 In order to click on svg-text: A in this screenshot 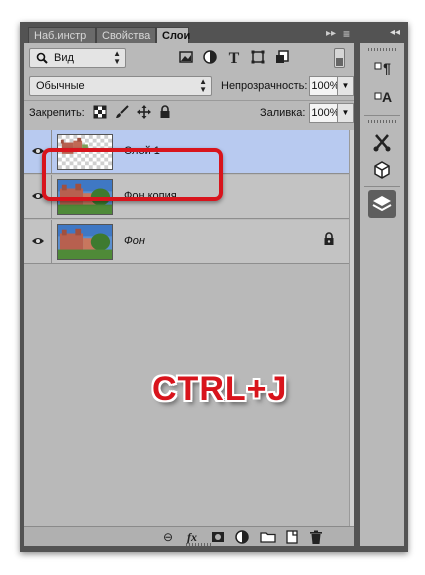, I will do `click(387, 97)`.